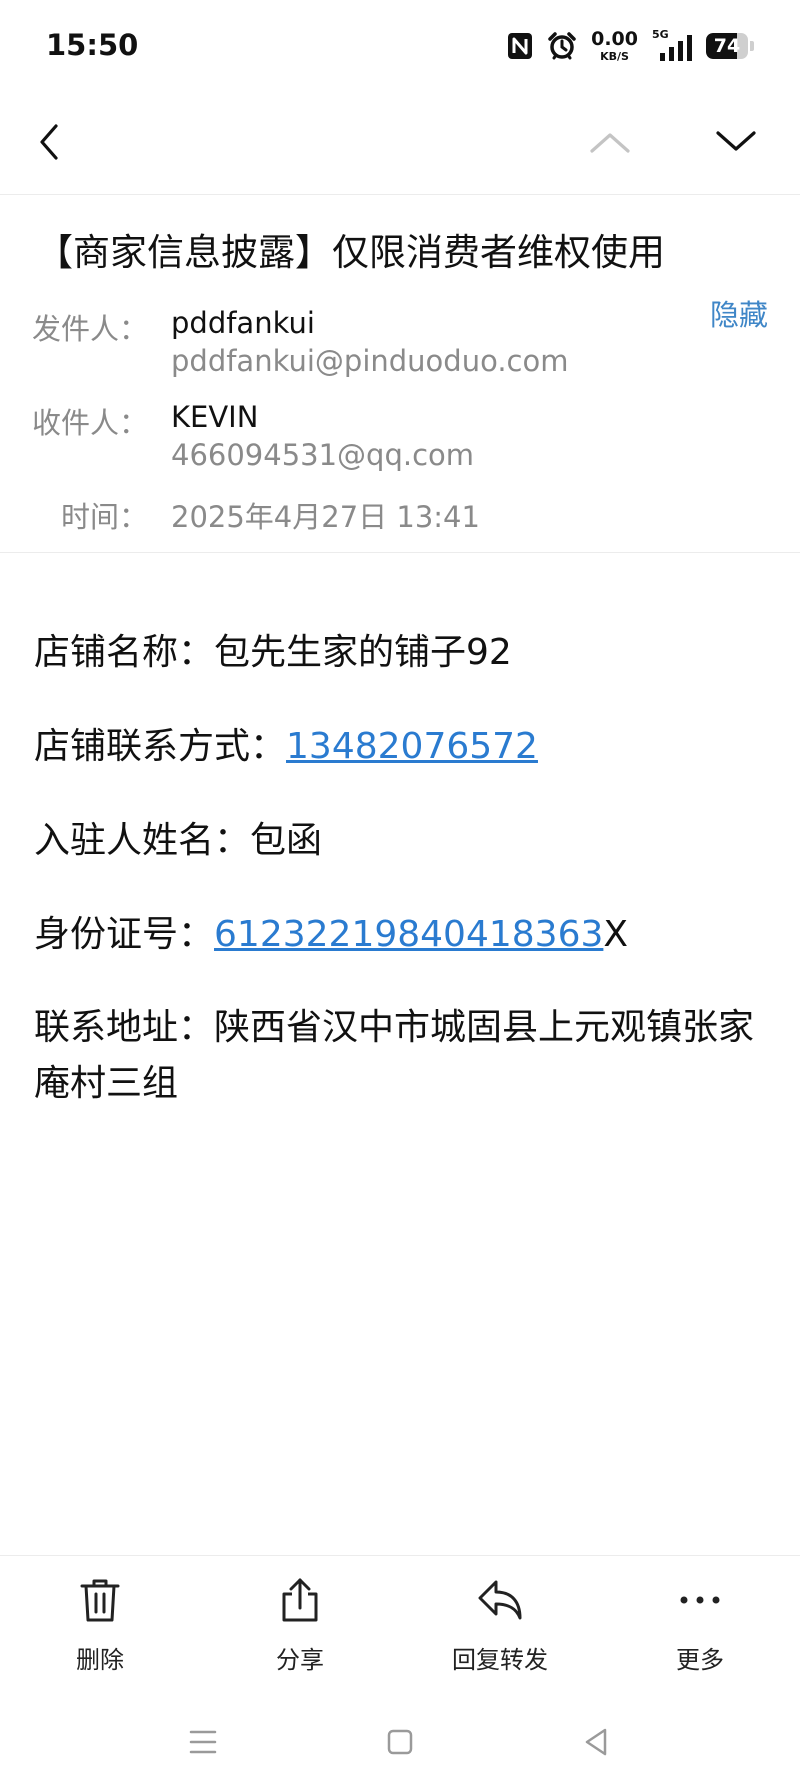  What do you see at coordinates (676, 48) in the screenshot?
I see `signal-bars` at bounding box center [676, 48].